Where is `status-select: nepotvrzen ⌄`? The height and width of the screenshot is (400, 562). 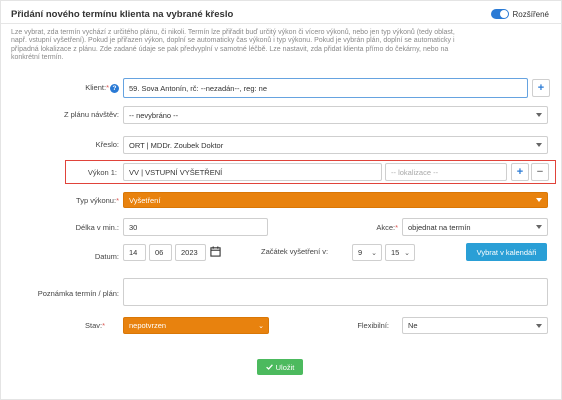 status-select: nepotvrzen ⌄ is located at coordinates (196, 325).